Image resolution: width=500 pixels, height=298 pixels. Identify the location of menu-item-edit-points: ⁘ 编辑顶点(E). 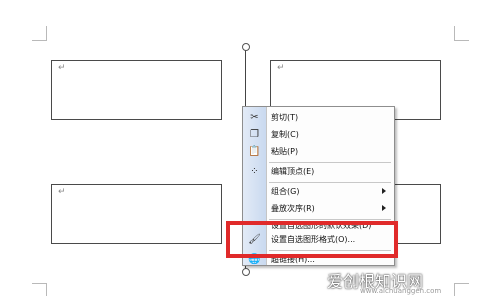
(318, 172).